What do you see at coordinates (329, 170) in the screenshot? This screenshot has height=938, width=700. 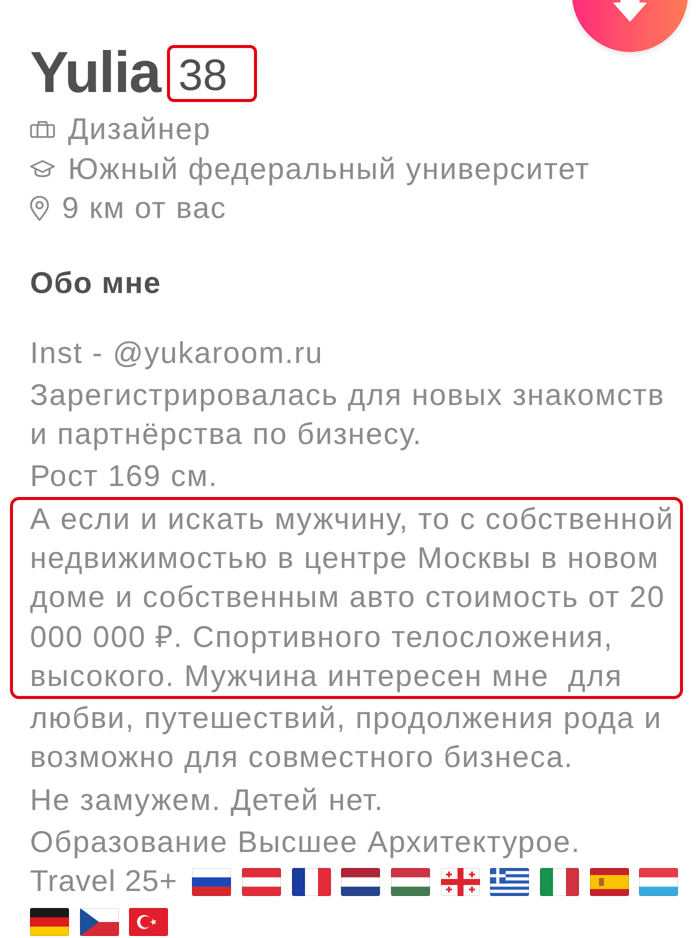 I see `profile-detail-text: Южный федеральный университет` at bounding box center [329, 170].